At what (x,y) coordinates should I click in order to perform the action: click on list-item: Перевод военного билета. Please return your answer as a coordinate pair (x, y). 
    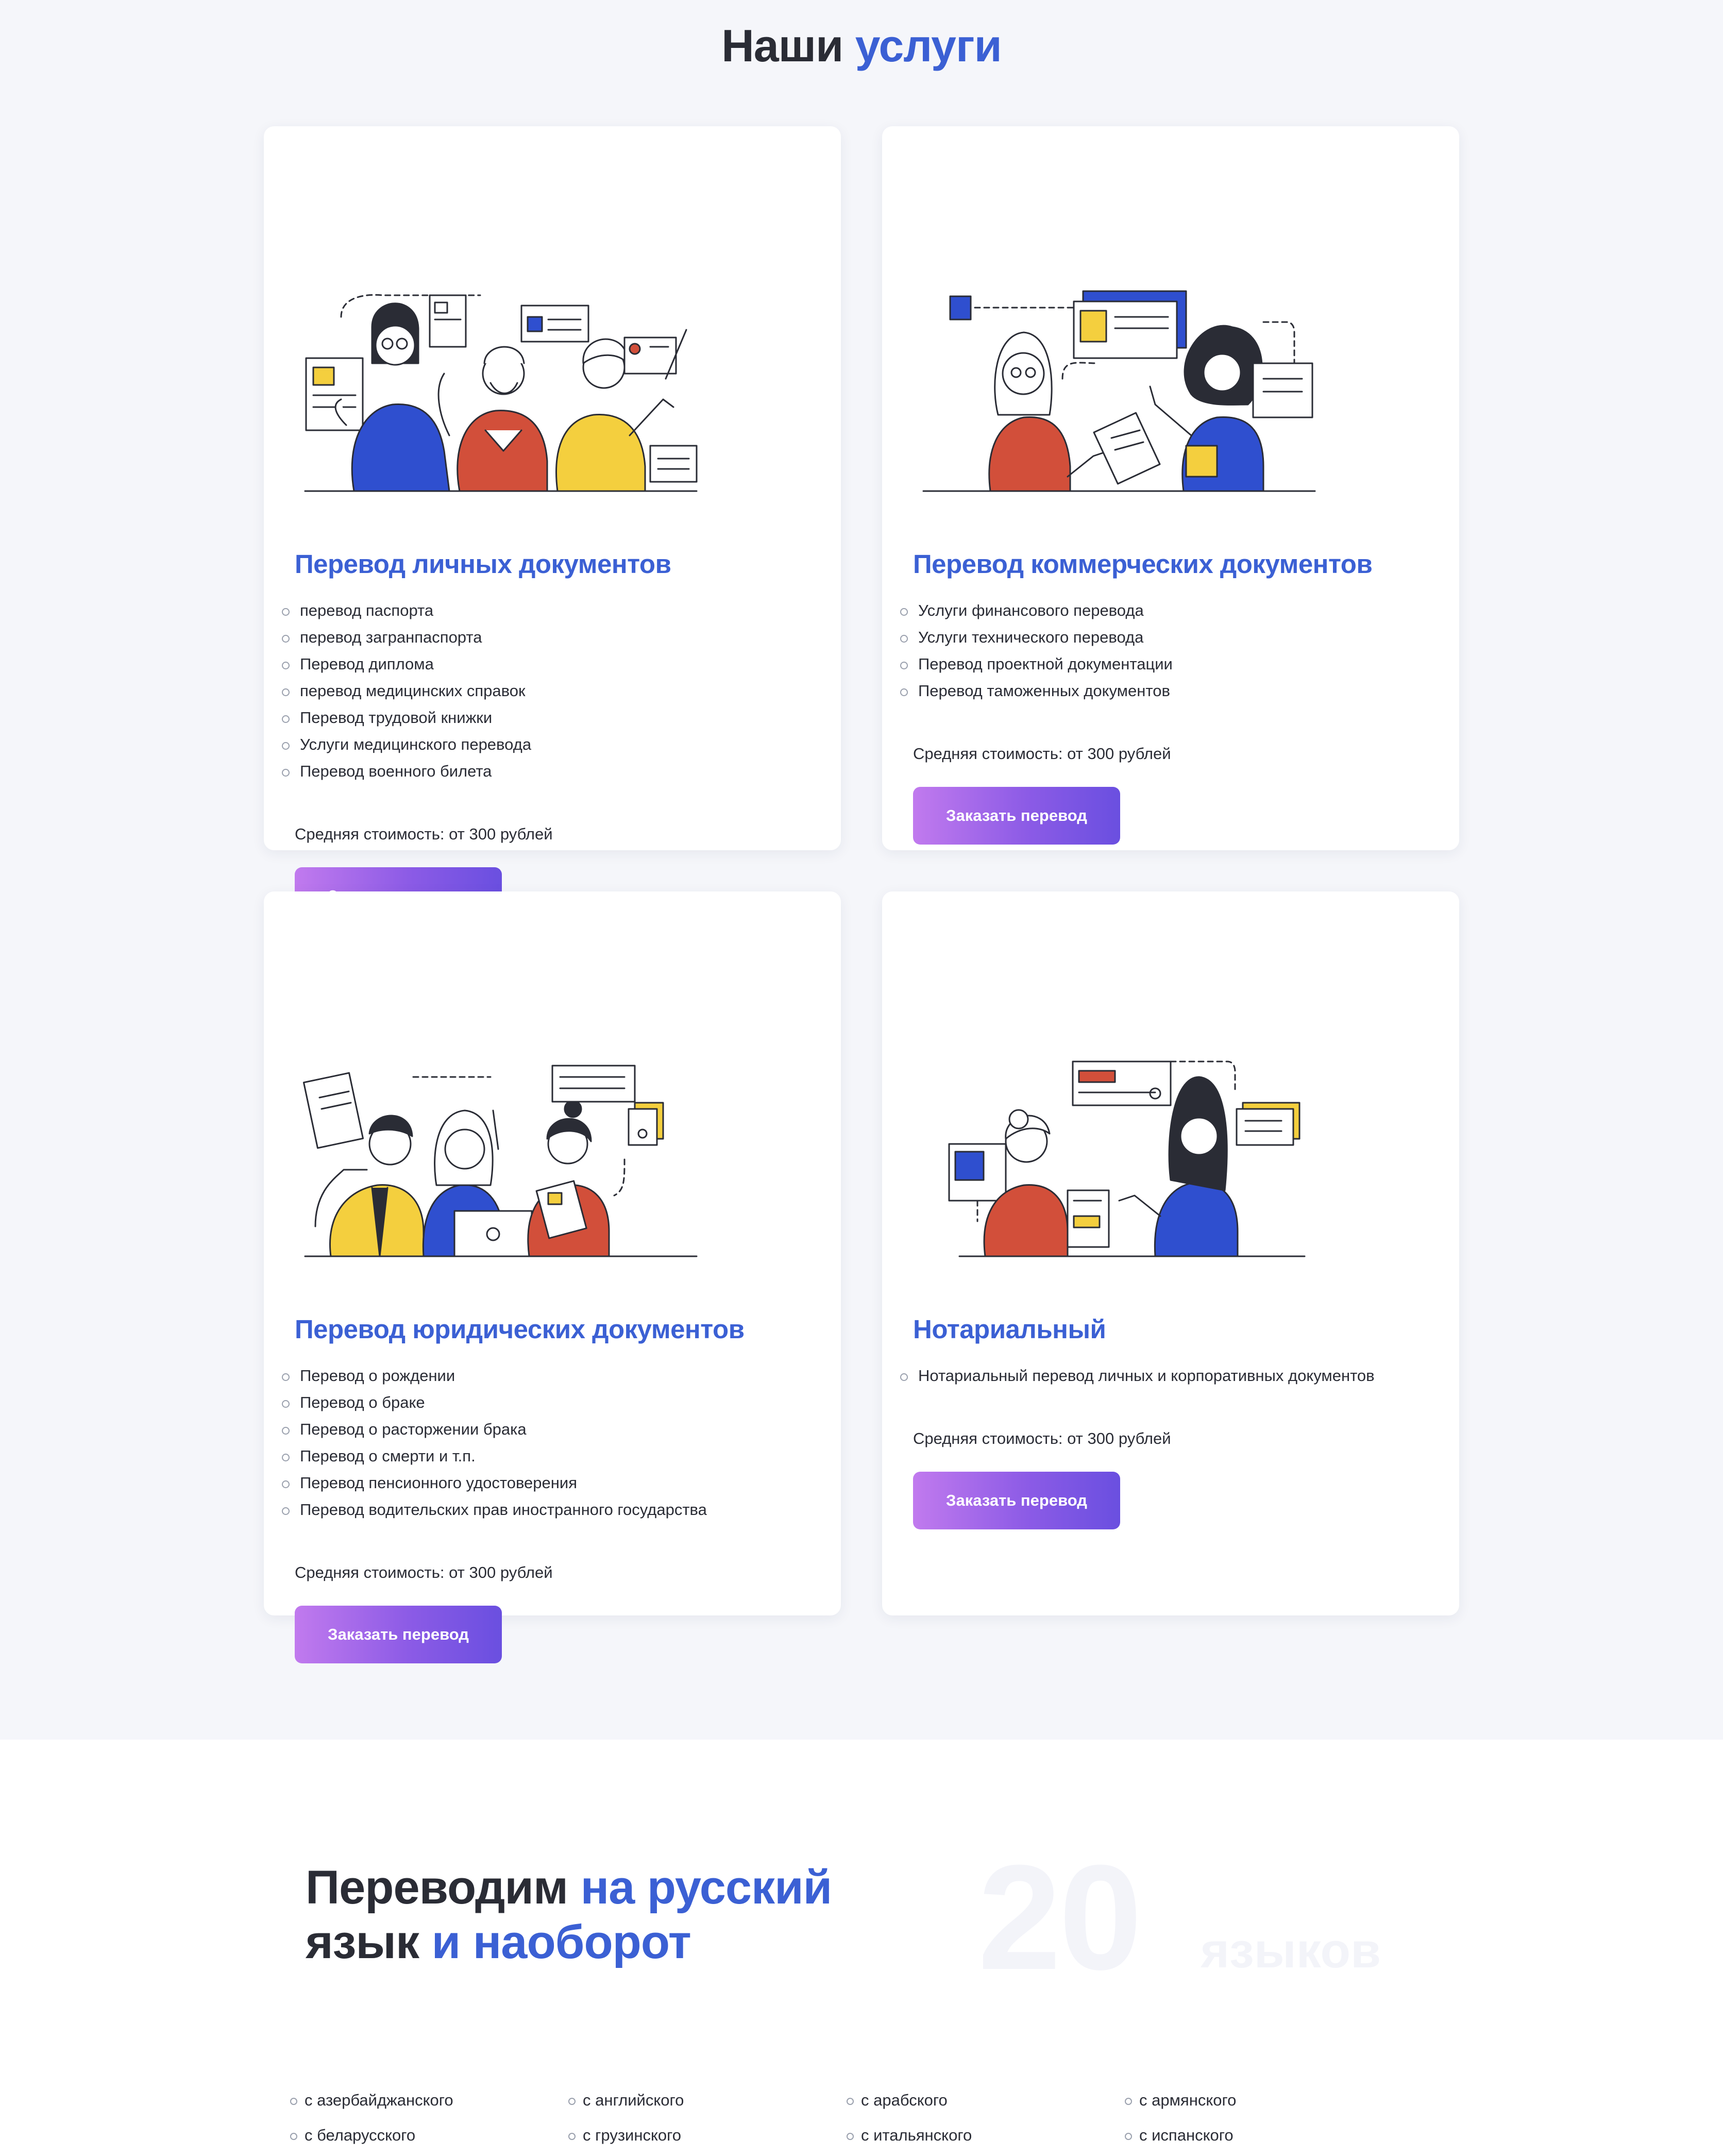
    Looking at the image, I should click on (548, 771).